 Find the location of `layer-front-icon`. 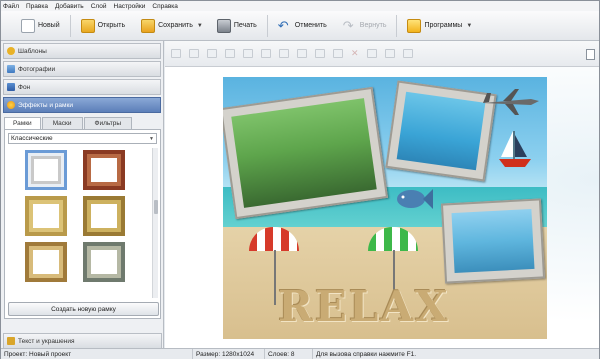

layer-front-icon is located at coordinates (176, 53).